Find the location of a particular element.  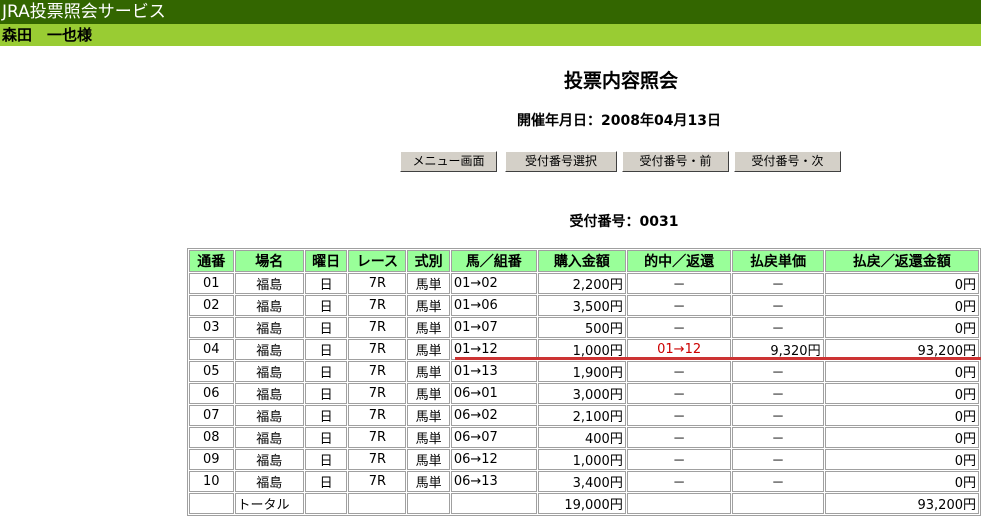

table-cell: 2,200円 is located at coordinates (581, 283).